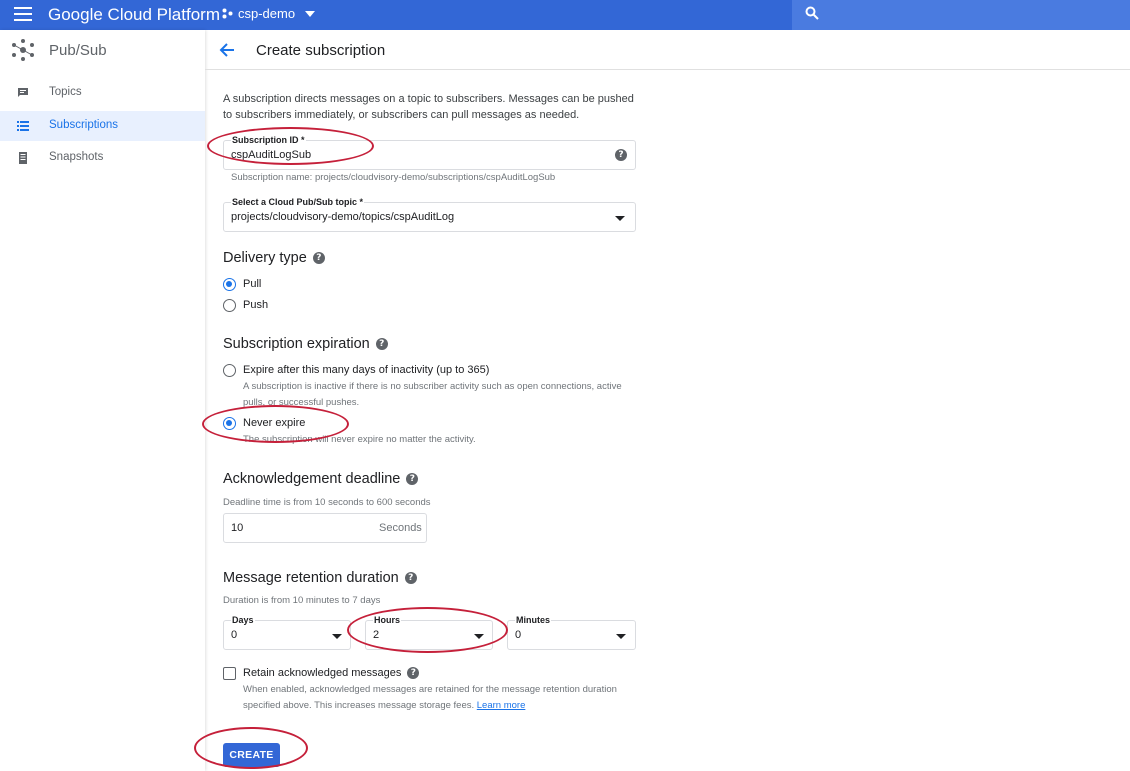 This screenshot has width=1130, height=771. Describe the element at coordinates (23, 92) in the screenshot. I see `message-icon` at that location.